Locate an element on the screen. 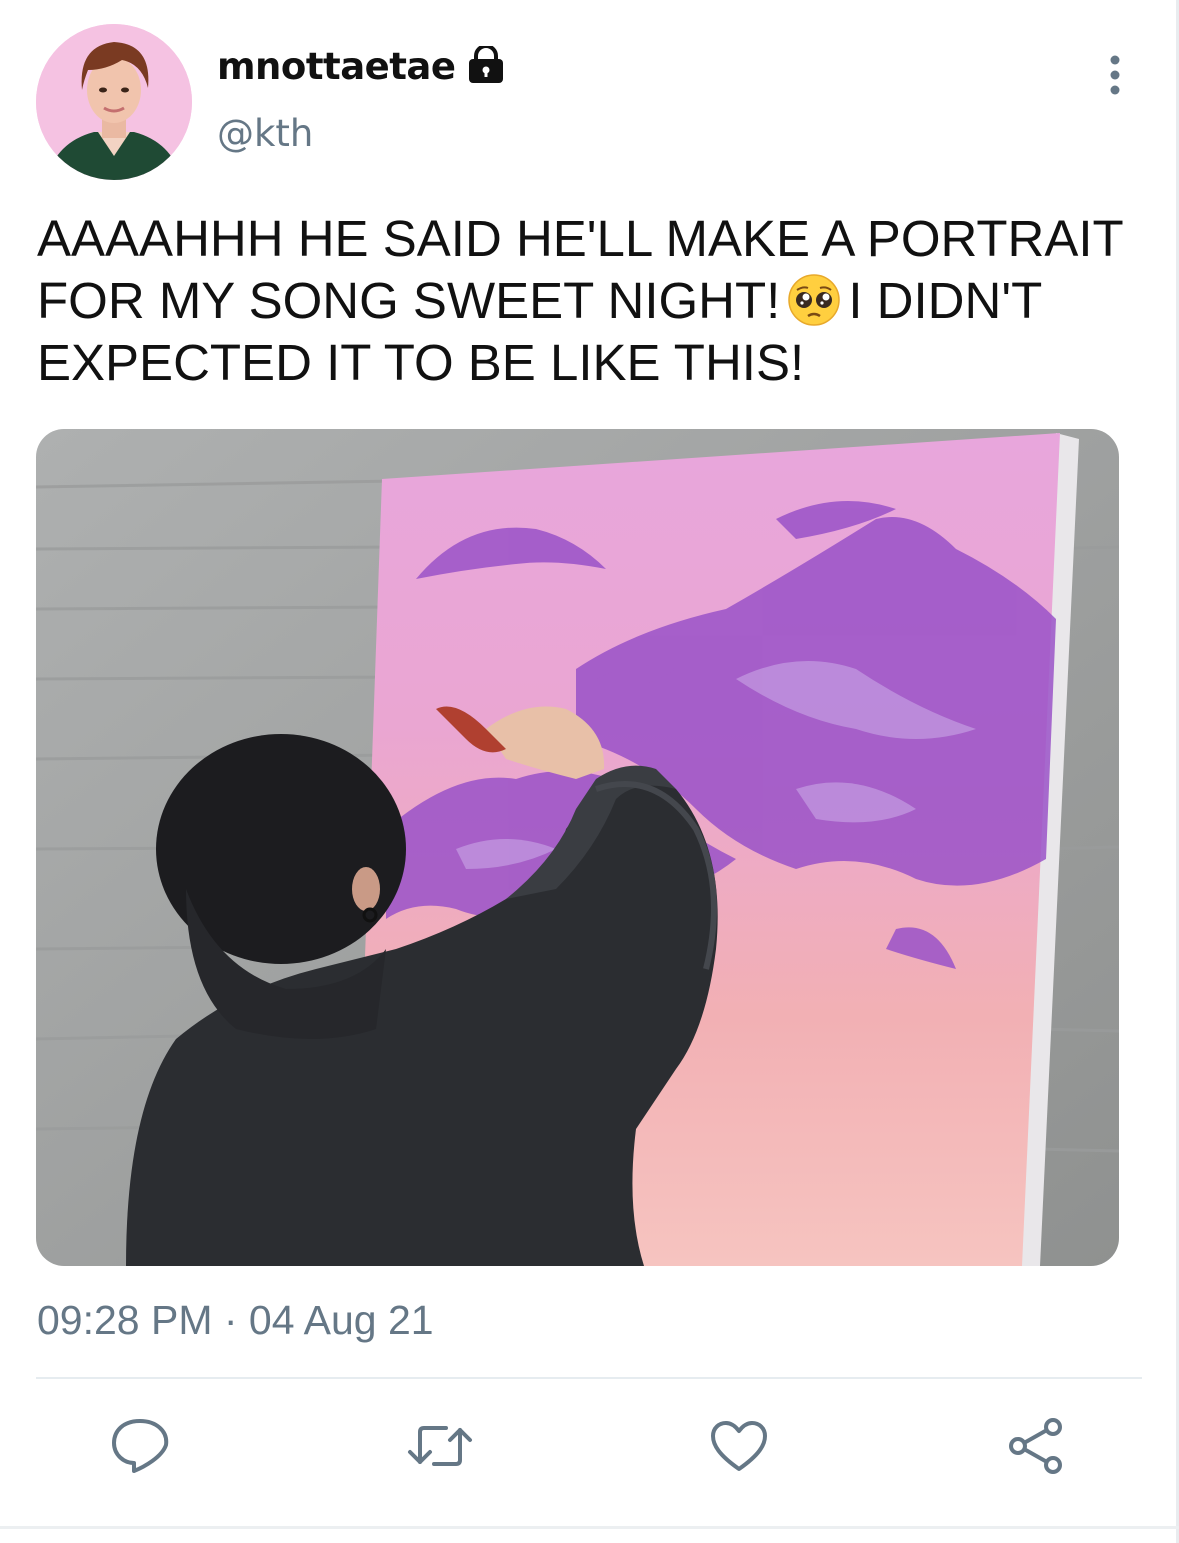  retweet-button is located at coordinates (440, 1448).